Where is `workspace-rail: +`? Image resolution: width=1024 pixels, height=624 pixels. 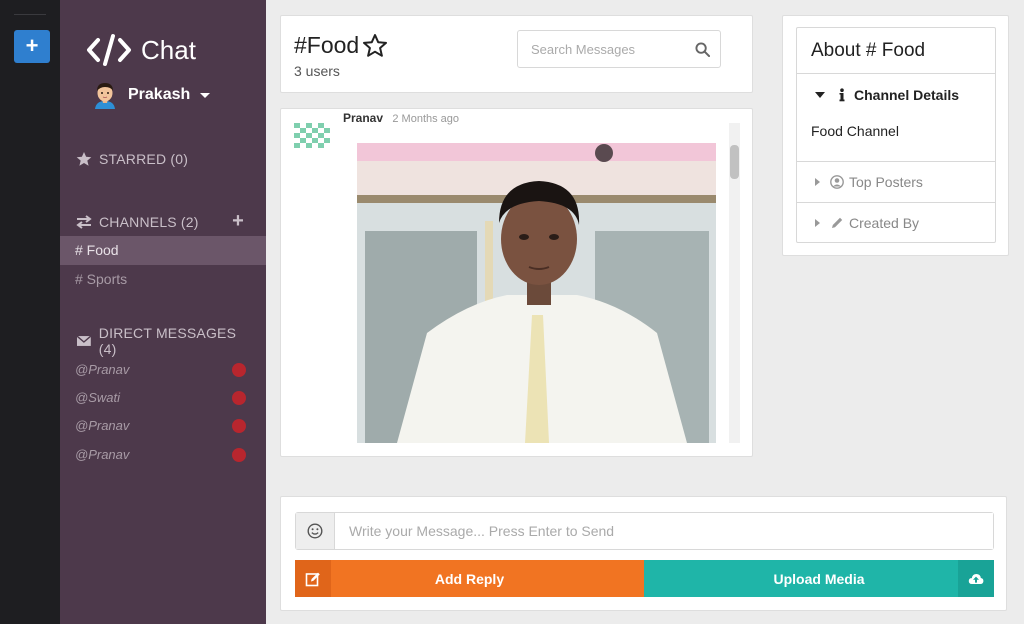
workspace-rail: + is located at coordinates (30, 312).